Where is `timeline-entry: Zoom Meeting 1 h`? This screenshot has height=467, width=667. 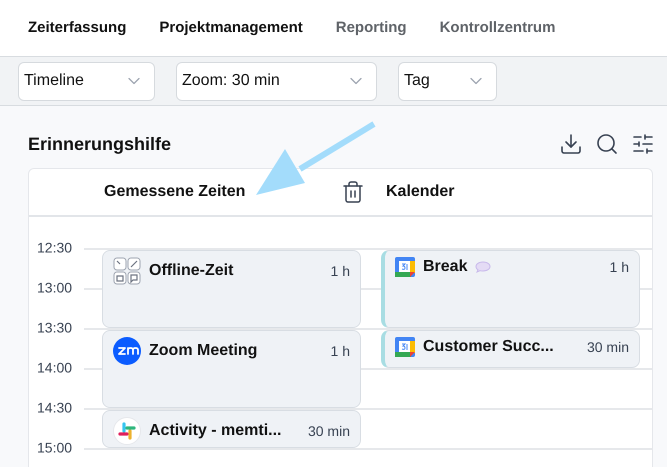
timeline-entry: Zoom Meeting 1 h is located at coordinates (231, 369).